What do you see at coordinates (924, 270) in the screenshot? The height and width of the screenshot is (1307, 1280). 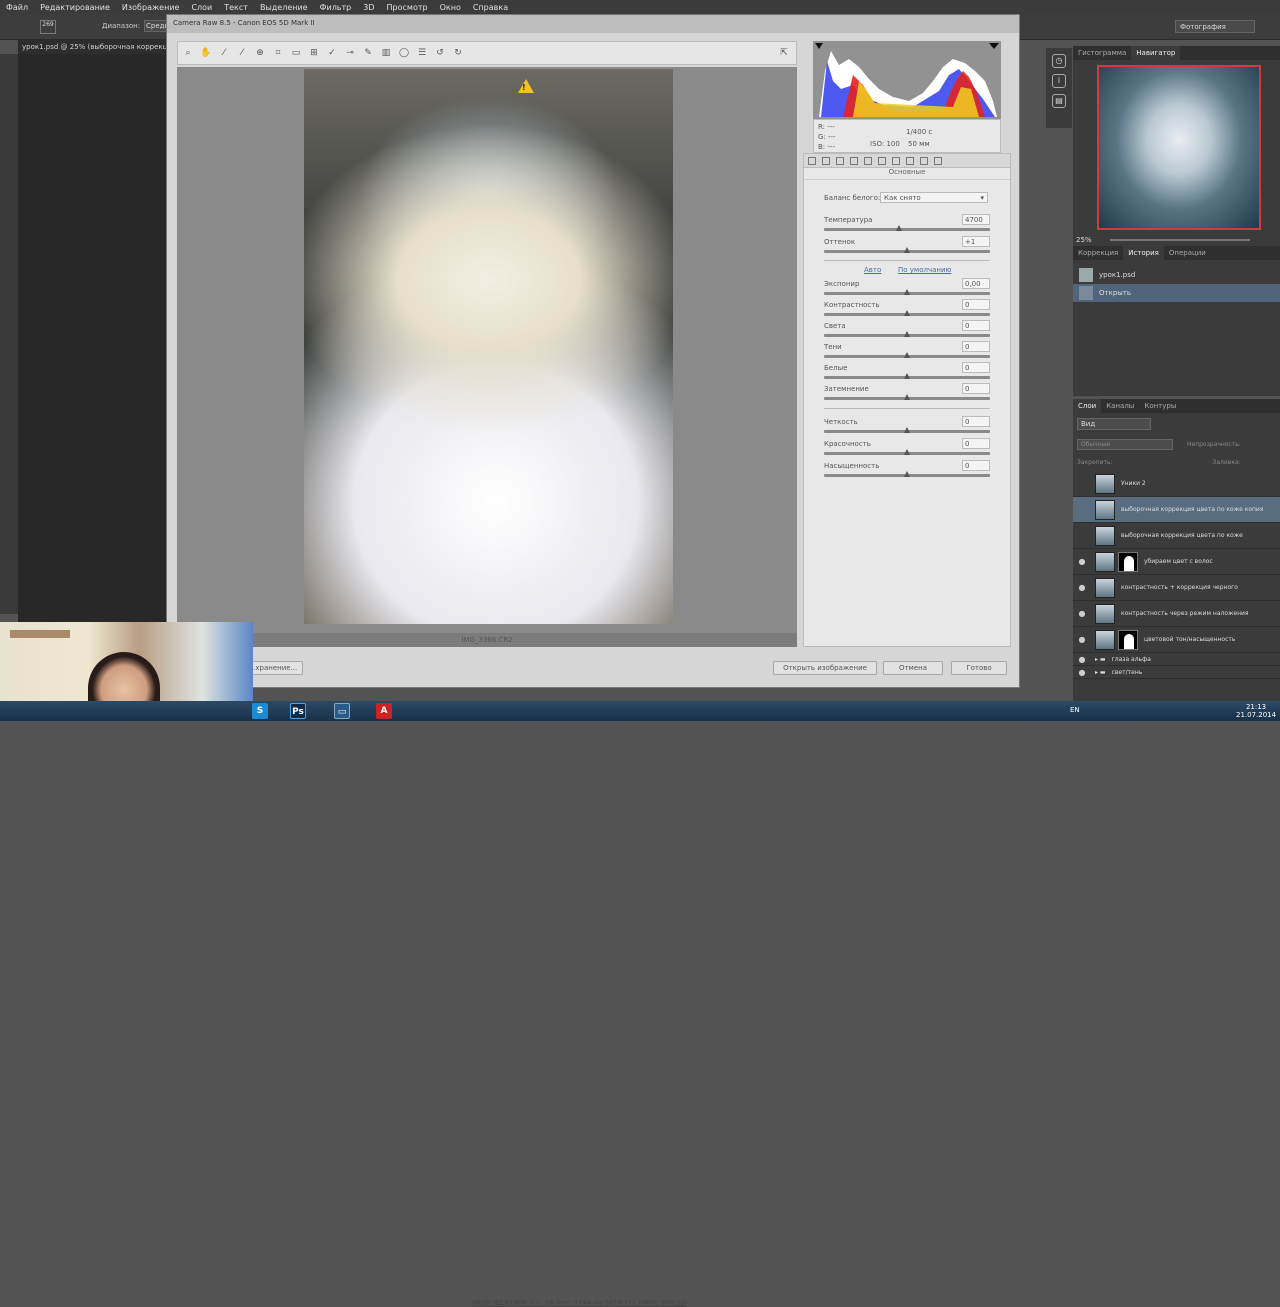 I see `default-link: По умолчанию` at bounding box center [924, 270].